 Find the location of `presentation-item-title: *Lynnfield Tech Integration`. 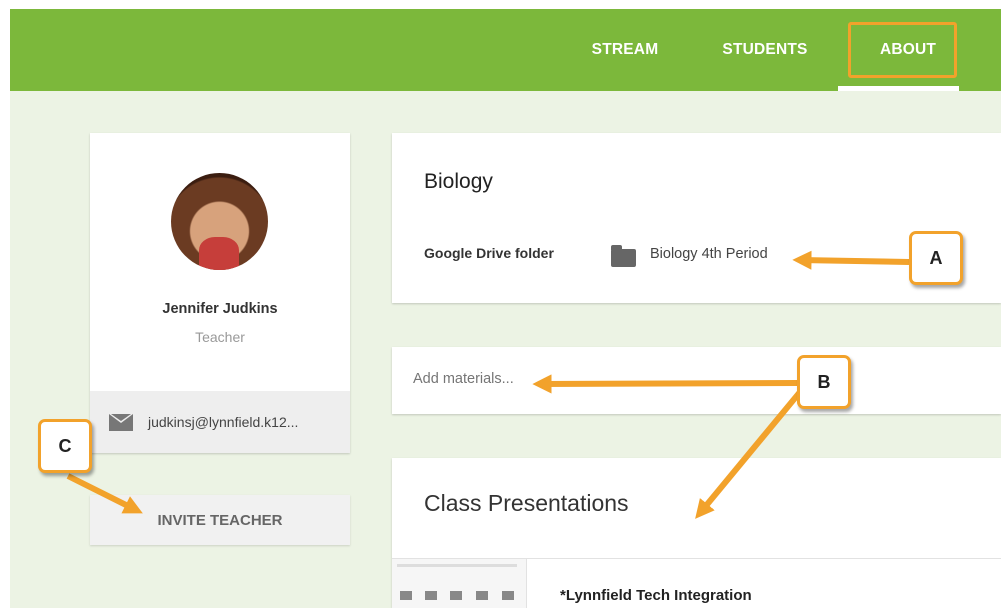

presentation-item-title: *Lynnfield Tech Integration is located at coordinates (656, 595).